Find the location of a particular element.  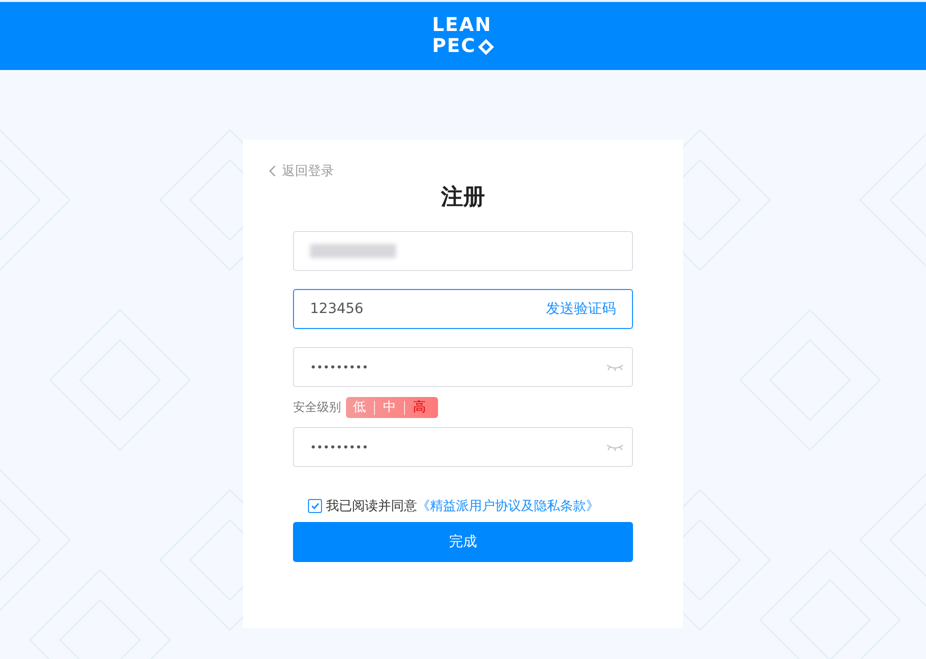

input-value: 123456 is located at coordinates (337, 309).